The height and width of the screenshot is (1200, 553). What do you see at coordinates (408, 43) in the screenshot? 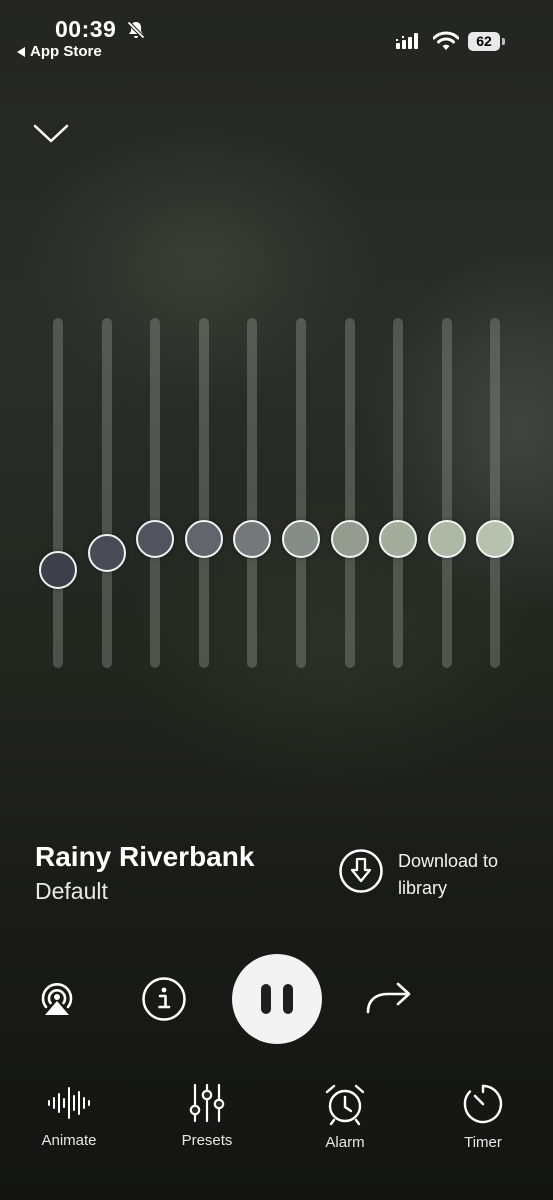
I see `cellular-signal-icon` at bounding box center [408, 43].